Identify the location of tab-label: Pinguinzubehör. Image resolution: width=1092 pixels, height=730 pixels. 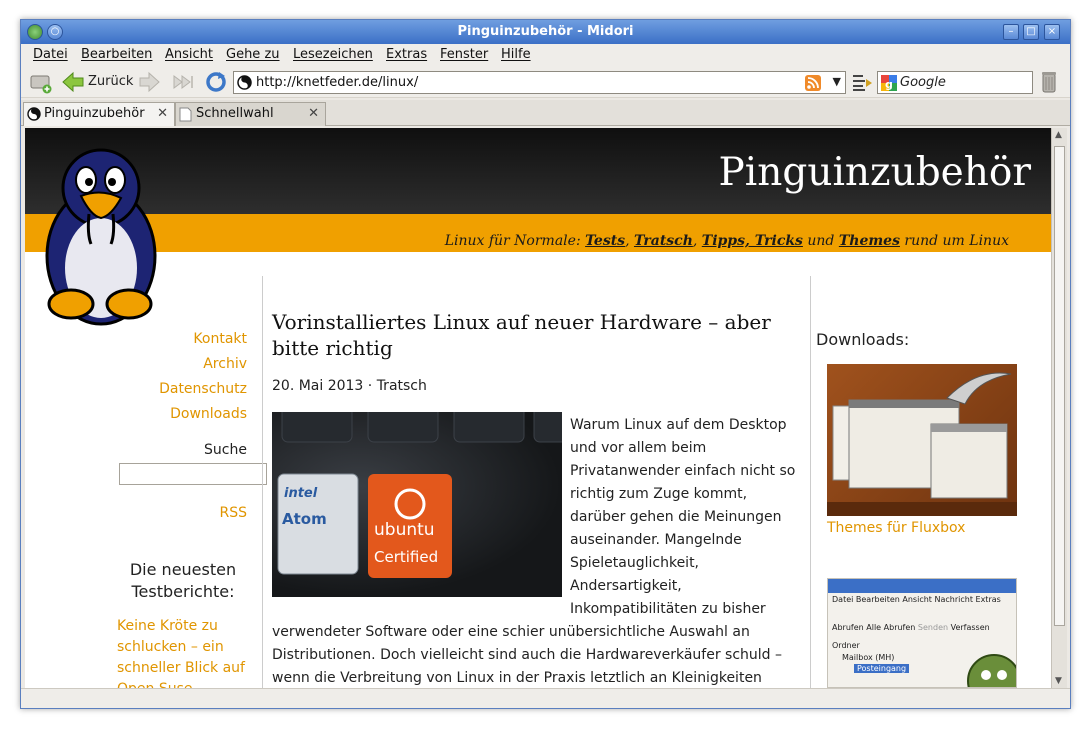
(94, 113).